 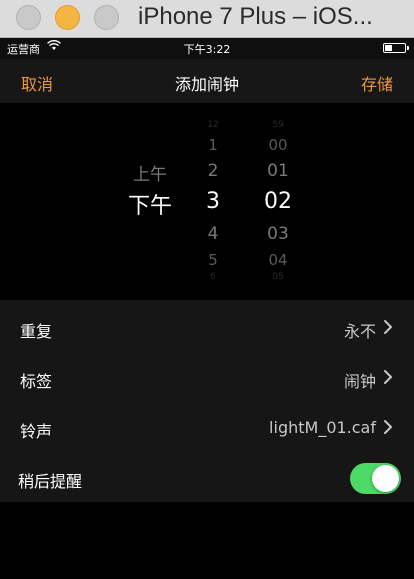 What do you see at coordinates (207, 427) in the screenshot?
I see `sound-row: 铃声 lightM_01.caf` at bounding box center [207, 427].